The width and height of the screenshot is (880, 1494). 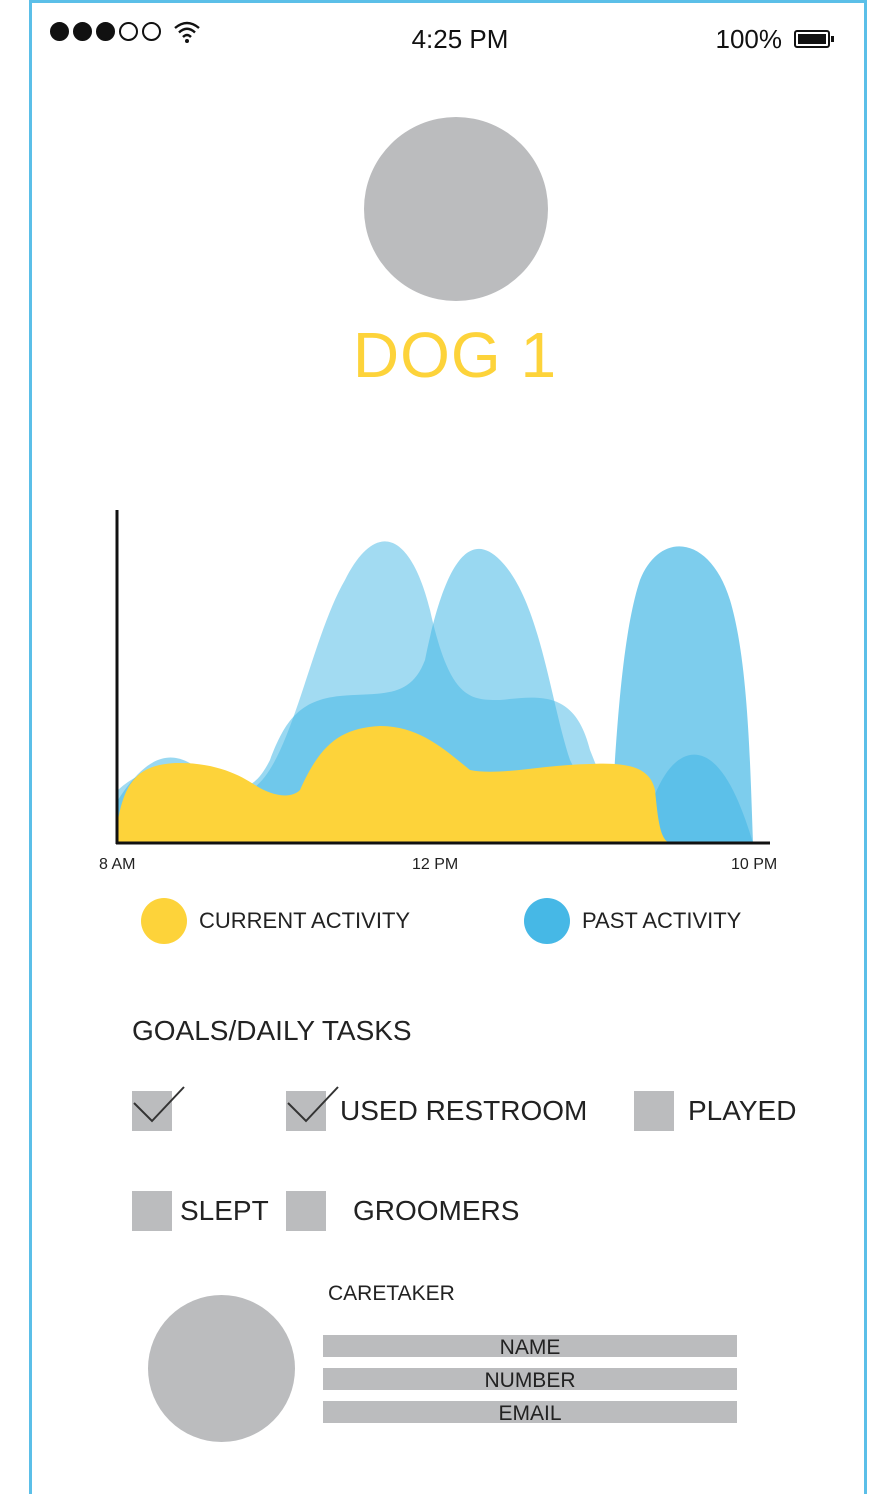 What do you see at coordinates (117, 864) in the screenshot?
I see `x-tick-label: 8 AM` at bounding box center [117, 864].